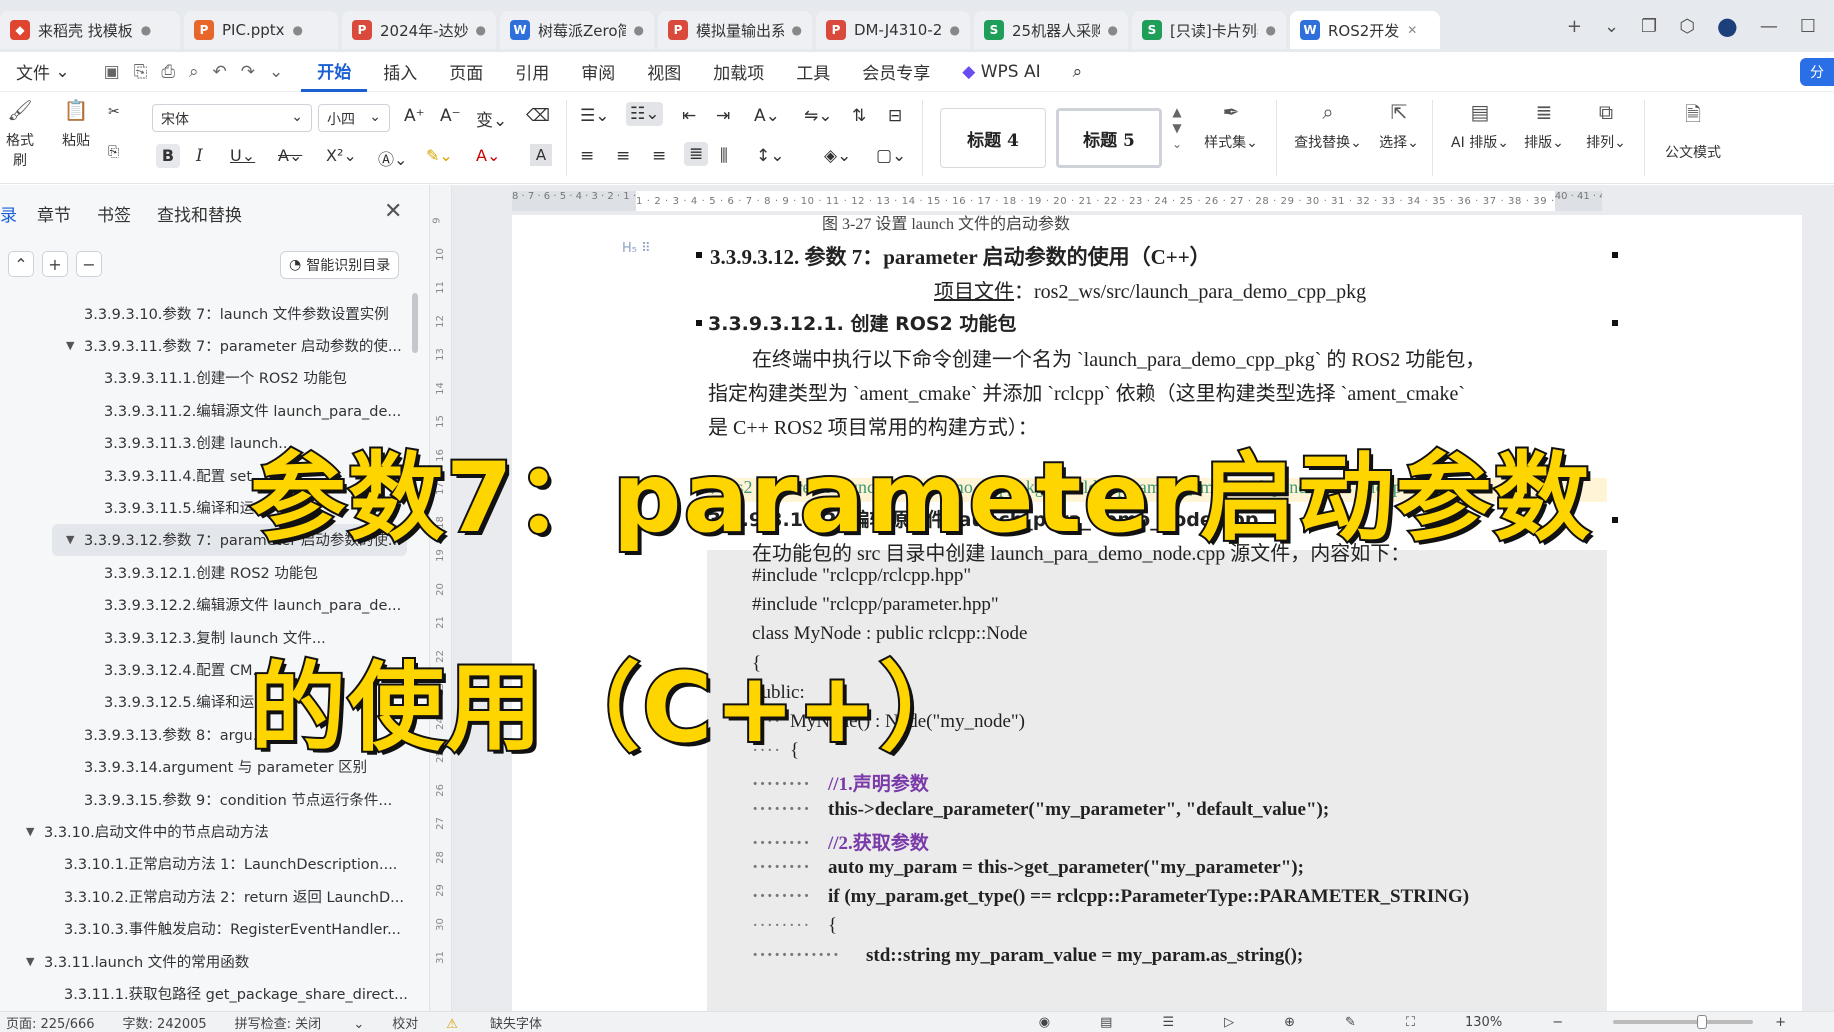 Image resolution: width=1834 pixels, height=1032 pixels. What do you see at coordinates (168, 156) in the screenshot?
I see `bold-button: B` at bounding box center [168, 156].